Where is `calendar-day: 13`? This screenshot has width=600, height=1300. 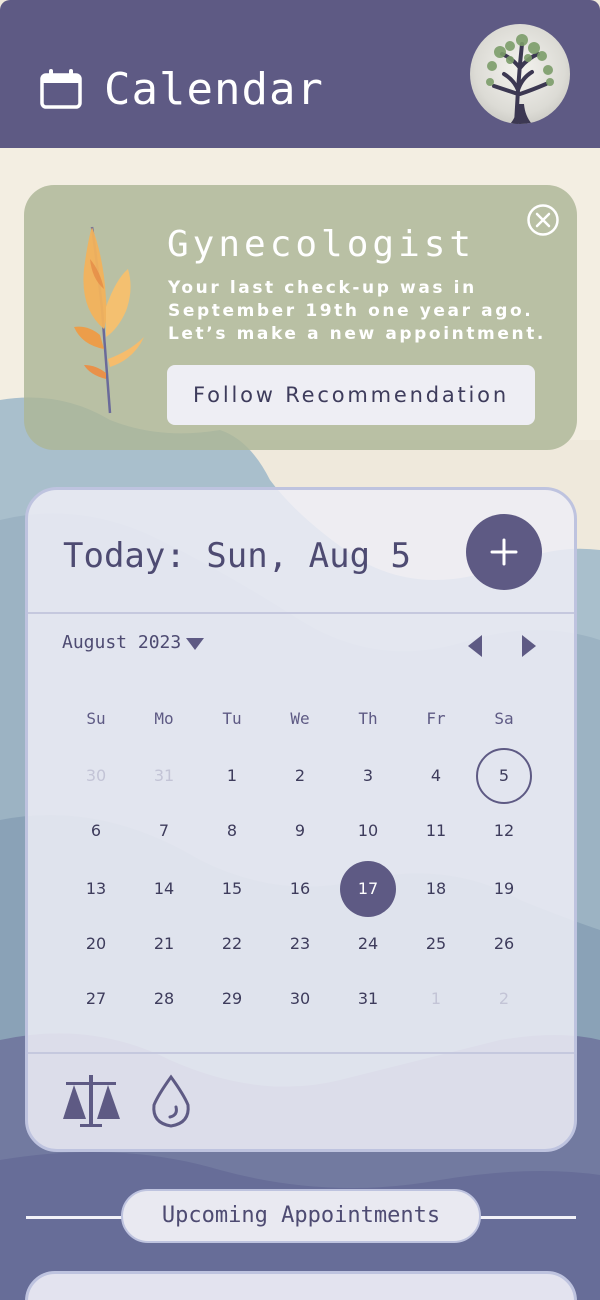
calendar-day: 13 is located at coordinates (96, 889).